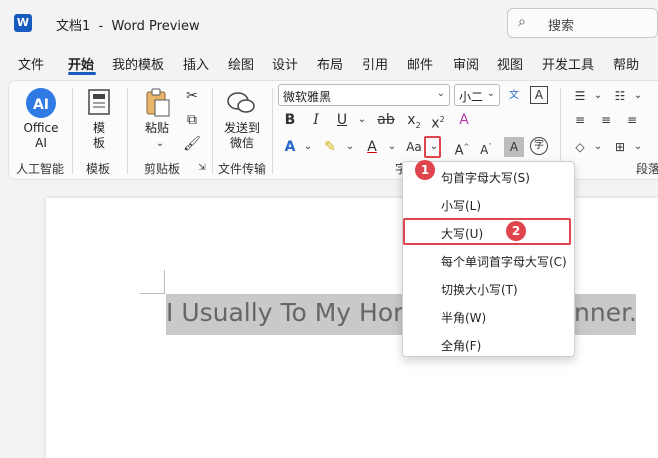 This screenshot has height=458, width=658. Describe the element at coordinates (504, 261) in the screenshot. I see `menu-item-capitalize-each-word: 每个单词首字母大写(C)` at that location.